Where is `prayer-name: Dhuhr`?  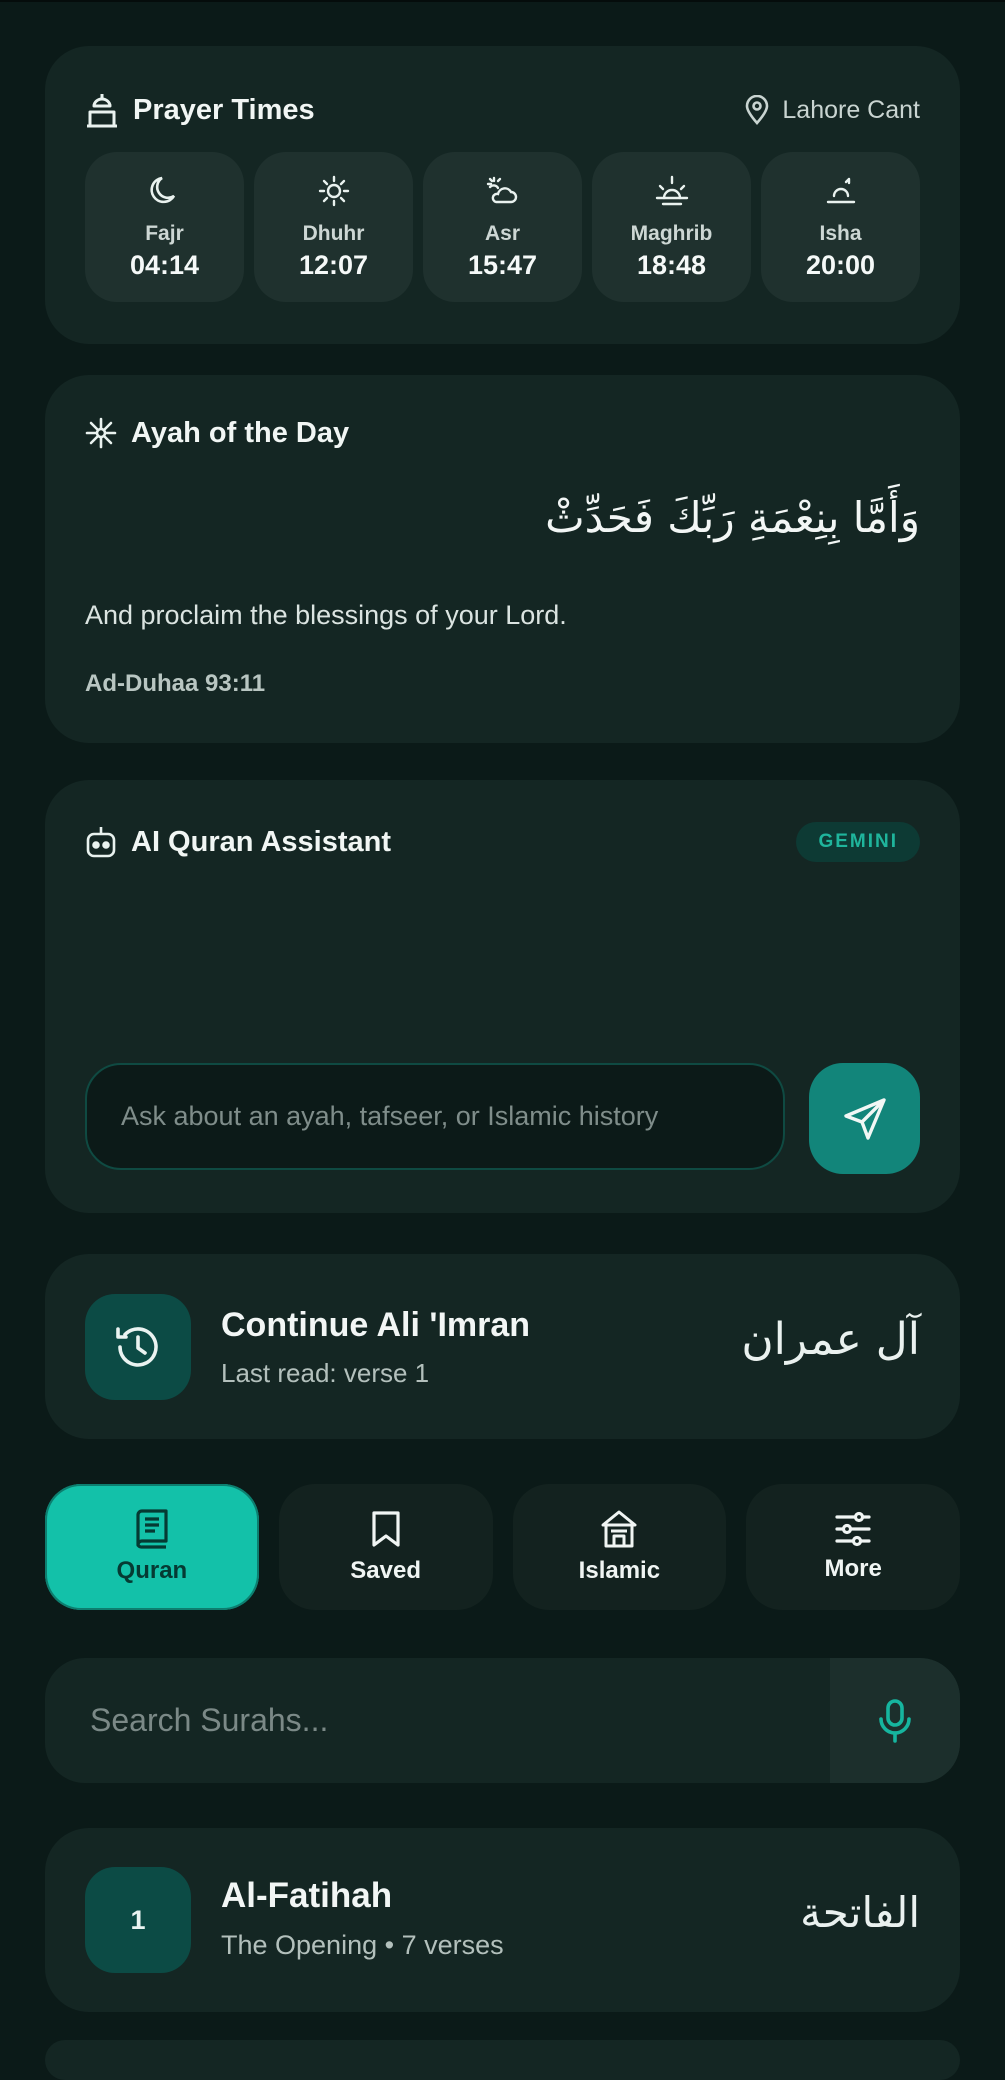
prayer-name: Dhuhr is located at coordinates (333, 233).